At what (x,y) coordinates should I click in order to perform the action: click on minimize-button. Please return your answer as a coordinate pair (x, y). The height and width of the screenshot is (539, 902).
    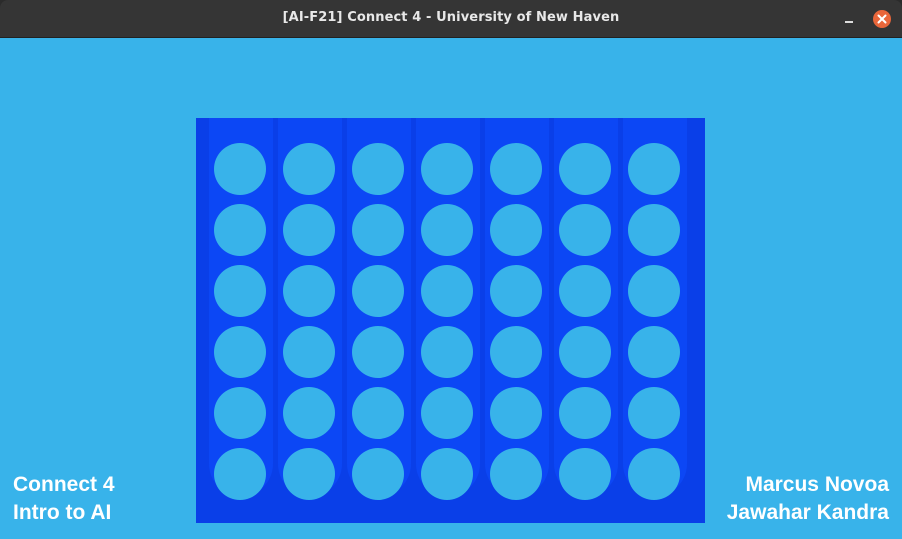
    Looking at the image, I should click on (849, 19).